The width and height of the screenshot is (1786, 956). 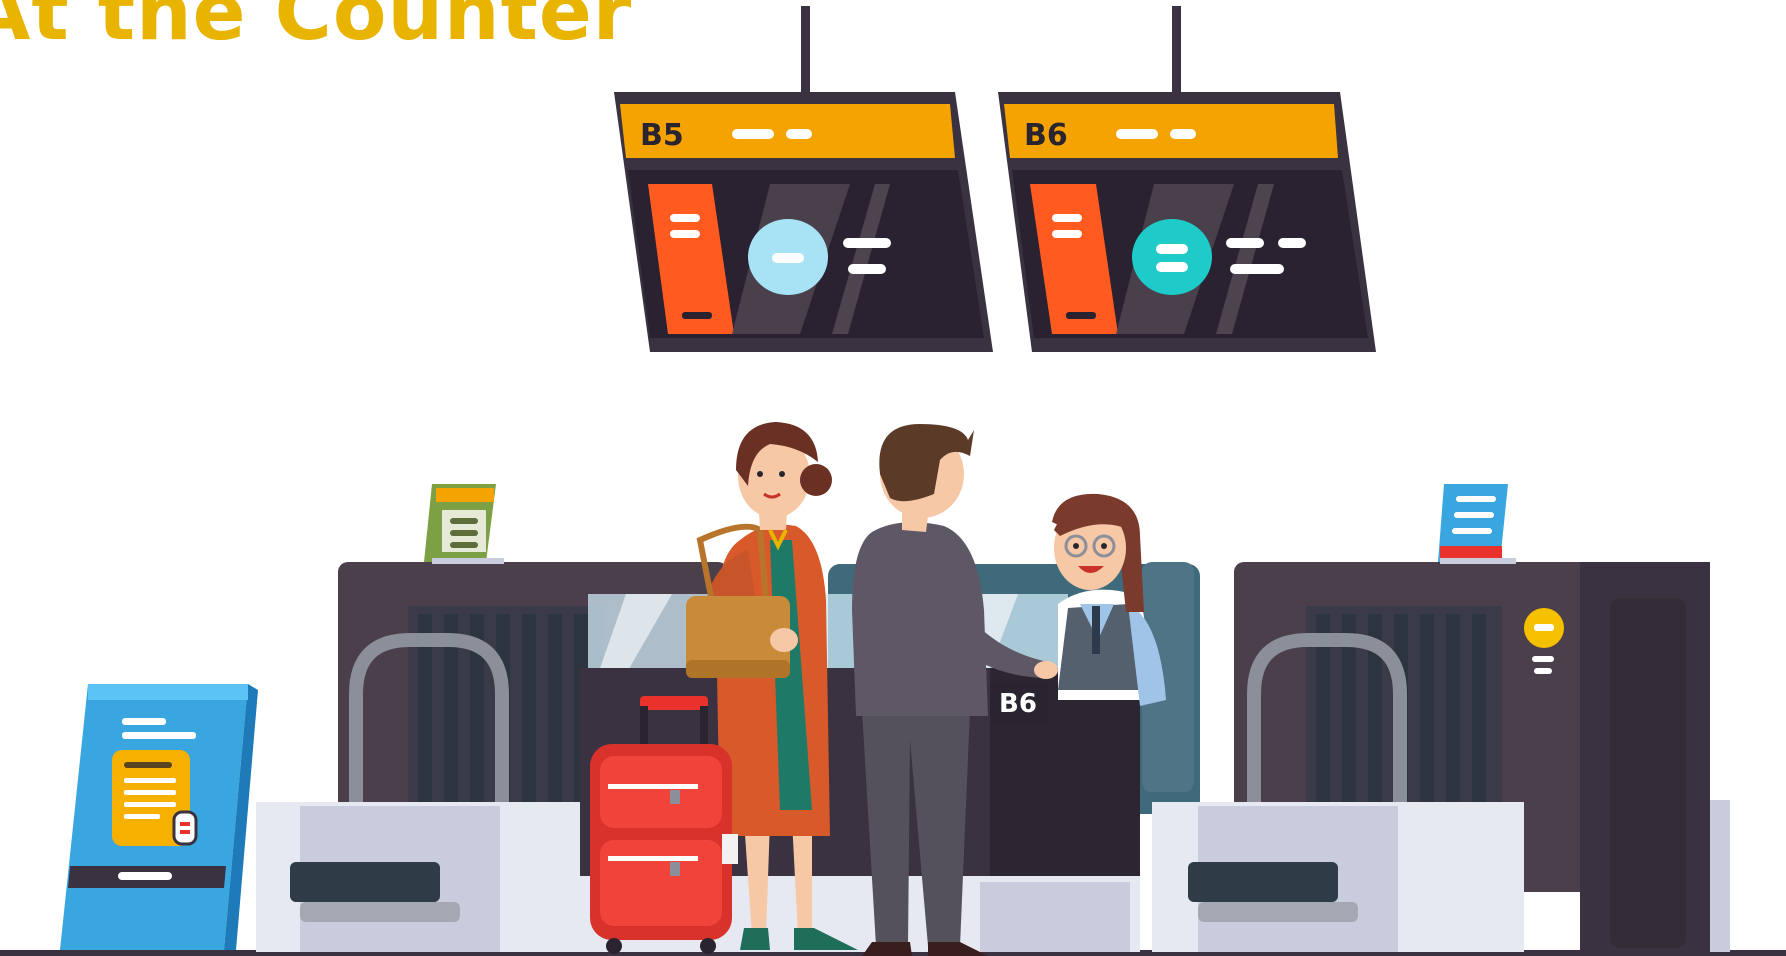 What do you see at coordinates (1018, 704) in the screenshot?
I see `desk-gate-sign: B6` at bounding box center [1018, 704].